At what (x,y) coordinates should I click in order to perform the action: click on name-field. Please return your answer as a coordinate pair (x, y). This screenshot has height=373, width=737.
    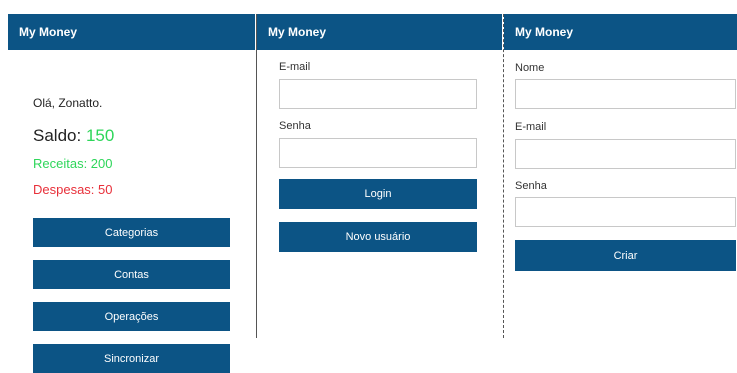
    Looking at the image, I should click on (625, 94).